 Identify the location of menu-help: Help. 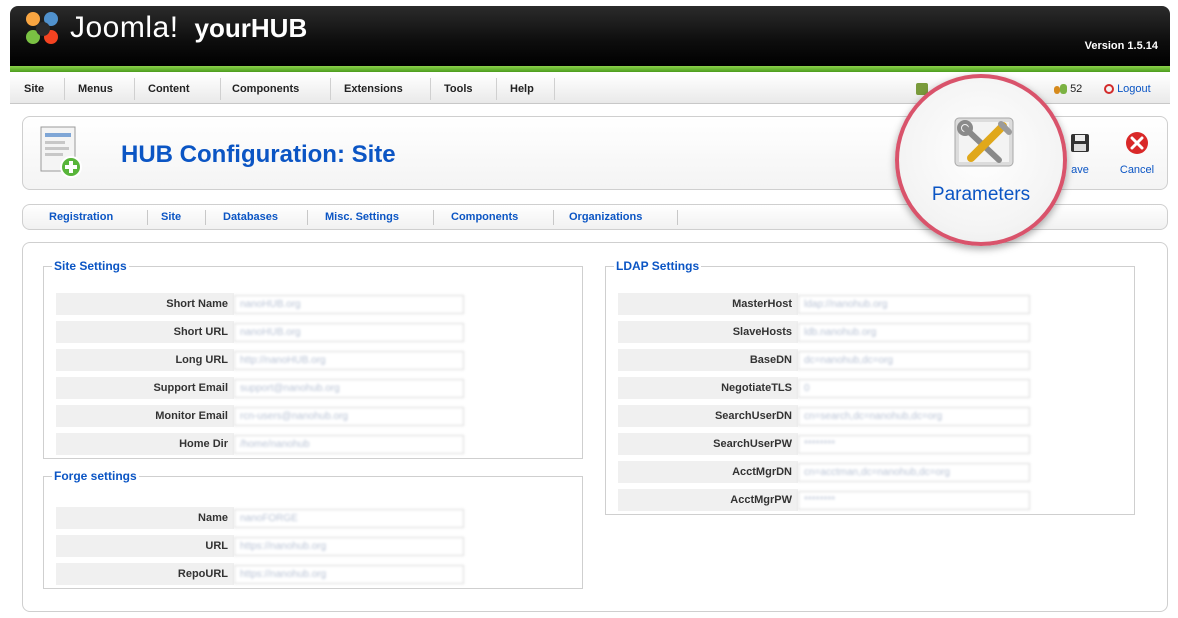
(522, 89).